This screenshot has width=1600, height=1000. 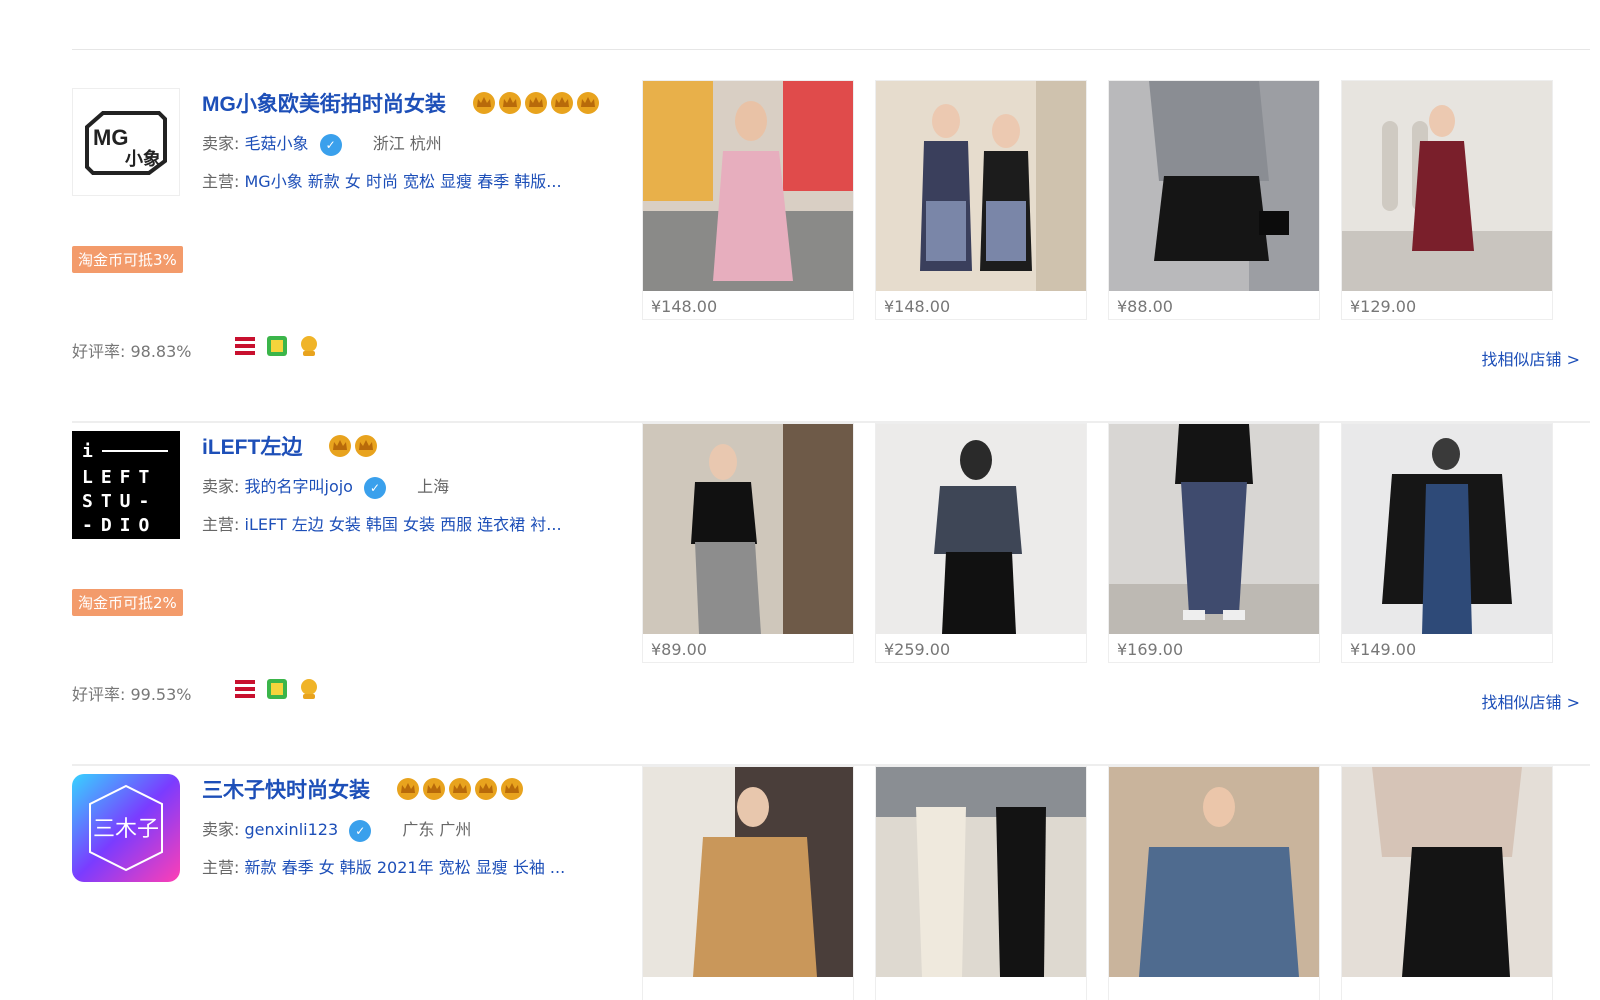 I want to click on top-divider, so click(x=831, y=49).